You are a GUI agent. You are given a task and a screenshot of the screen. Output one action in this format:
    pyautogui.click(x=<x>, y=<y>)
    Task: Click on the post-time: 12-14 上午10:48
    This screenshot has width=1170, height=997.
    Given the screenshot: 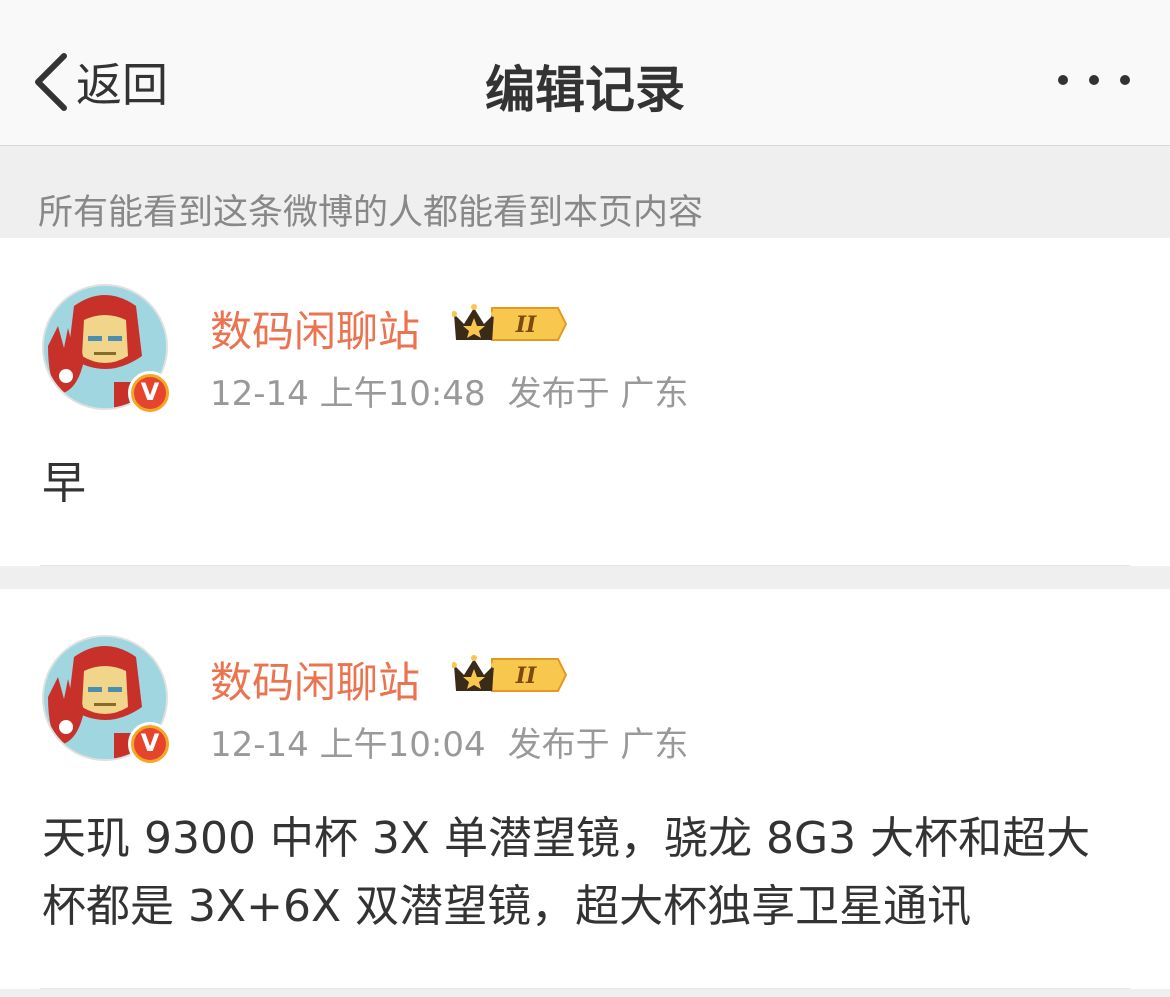 What is the action you would take?
    pyautogui.click(x=348, y=394)
    